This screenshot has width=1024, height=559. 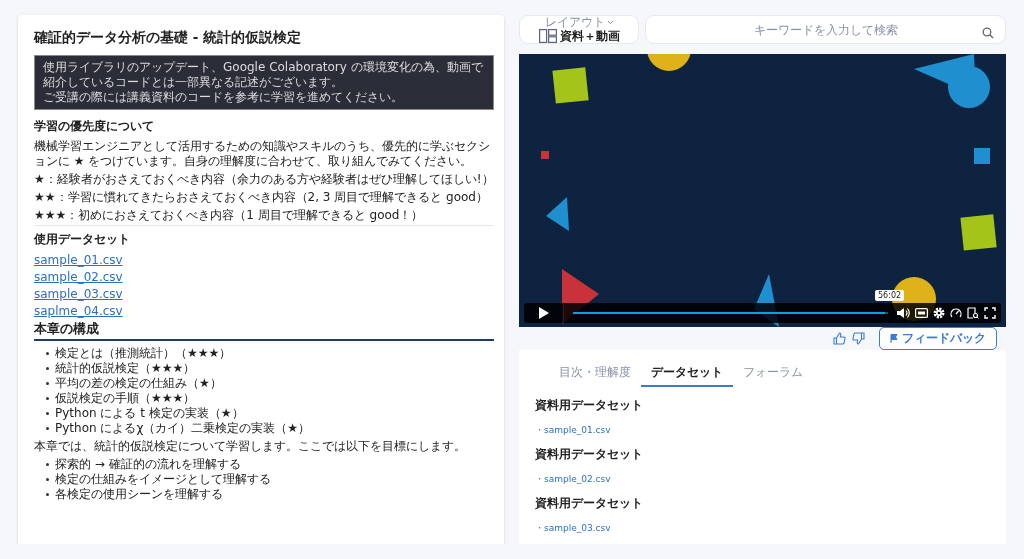 What do you see at coordinates (163, 479) in the screenshot?
I see `goal-item: 検定の仕組みをイメージとして理解する` at bounding box center [163, 479].